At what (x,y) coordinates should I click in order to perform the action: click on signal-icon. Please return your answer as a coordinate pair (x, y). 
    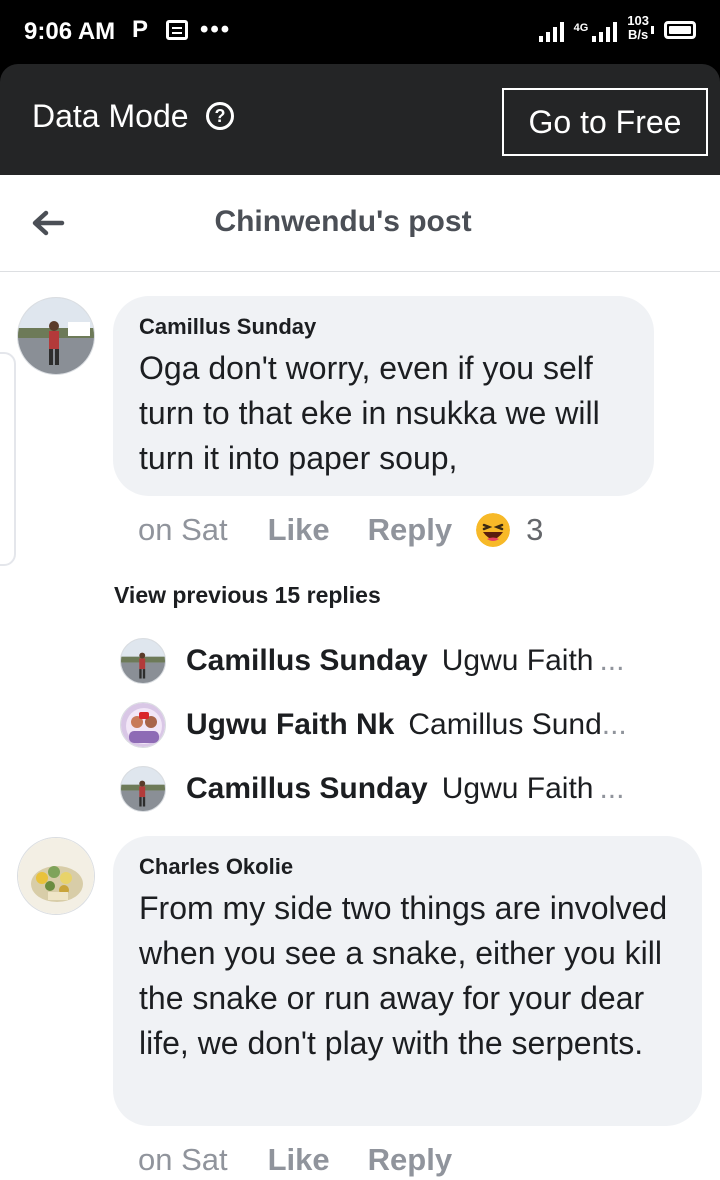
    Looking at the image, I should click on (551, 30).